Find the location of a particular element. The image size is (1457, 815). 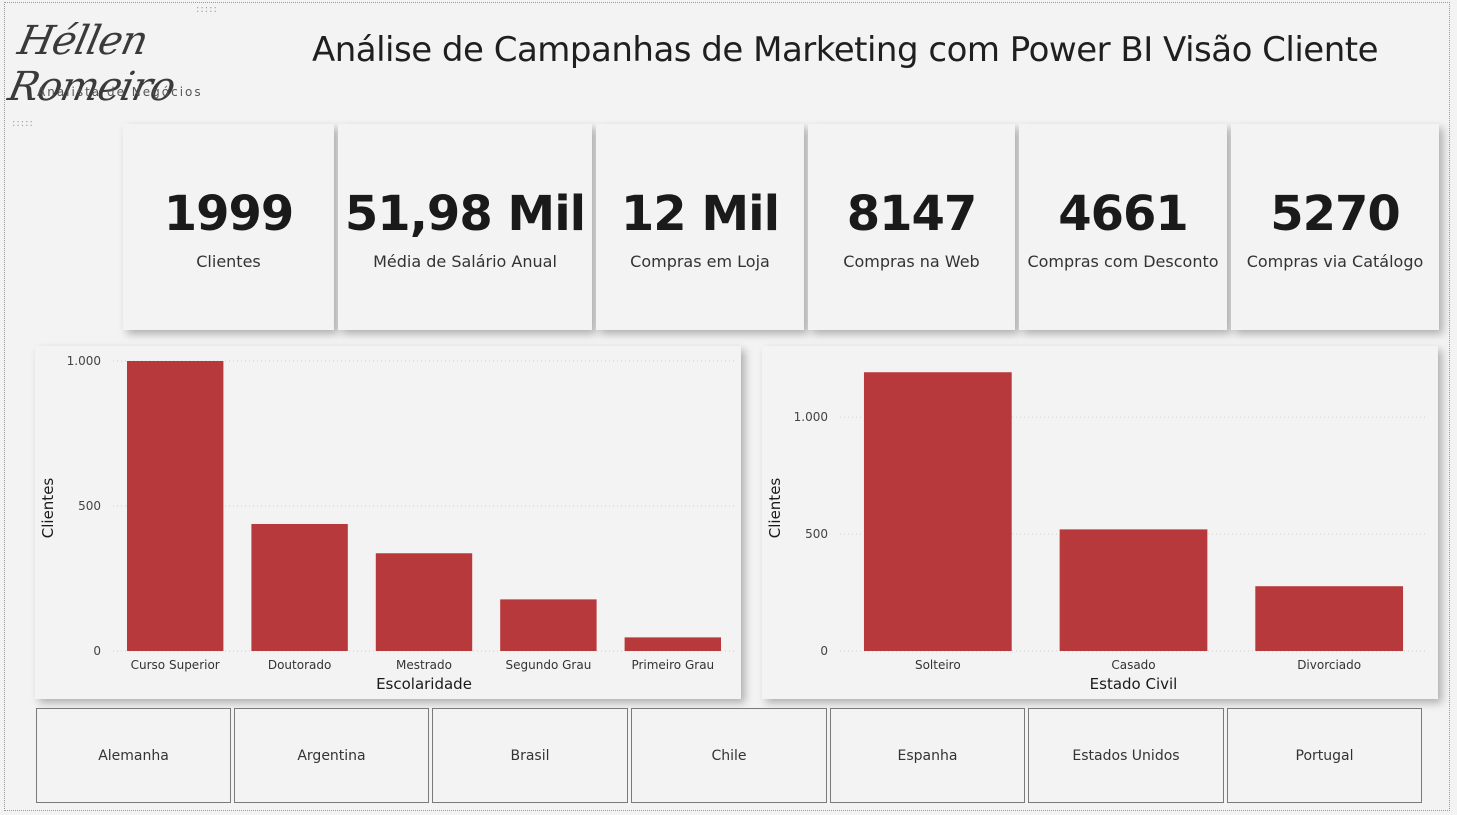

slicer-label: Portugal is located at coordinates (1324, 755).